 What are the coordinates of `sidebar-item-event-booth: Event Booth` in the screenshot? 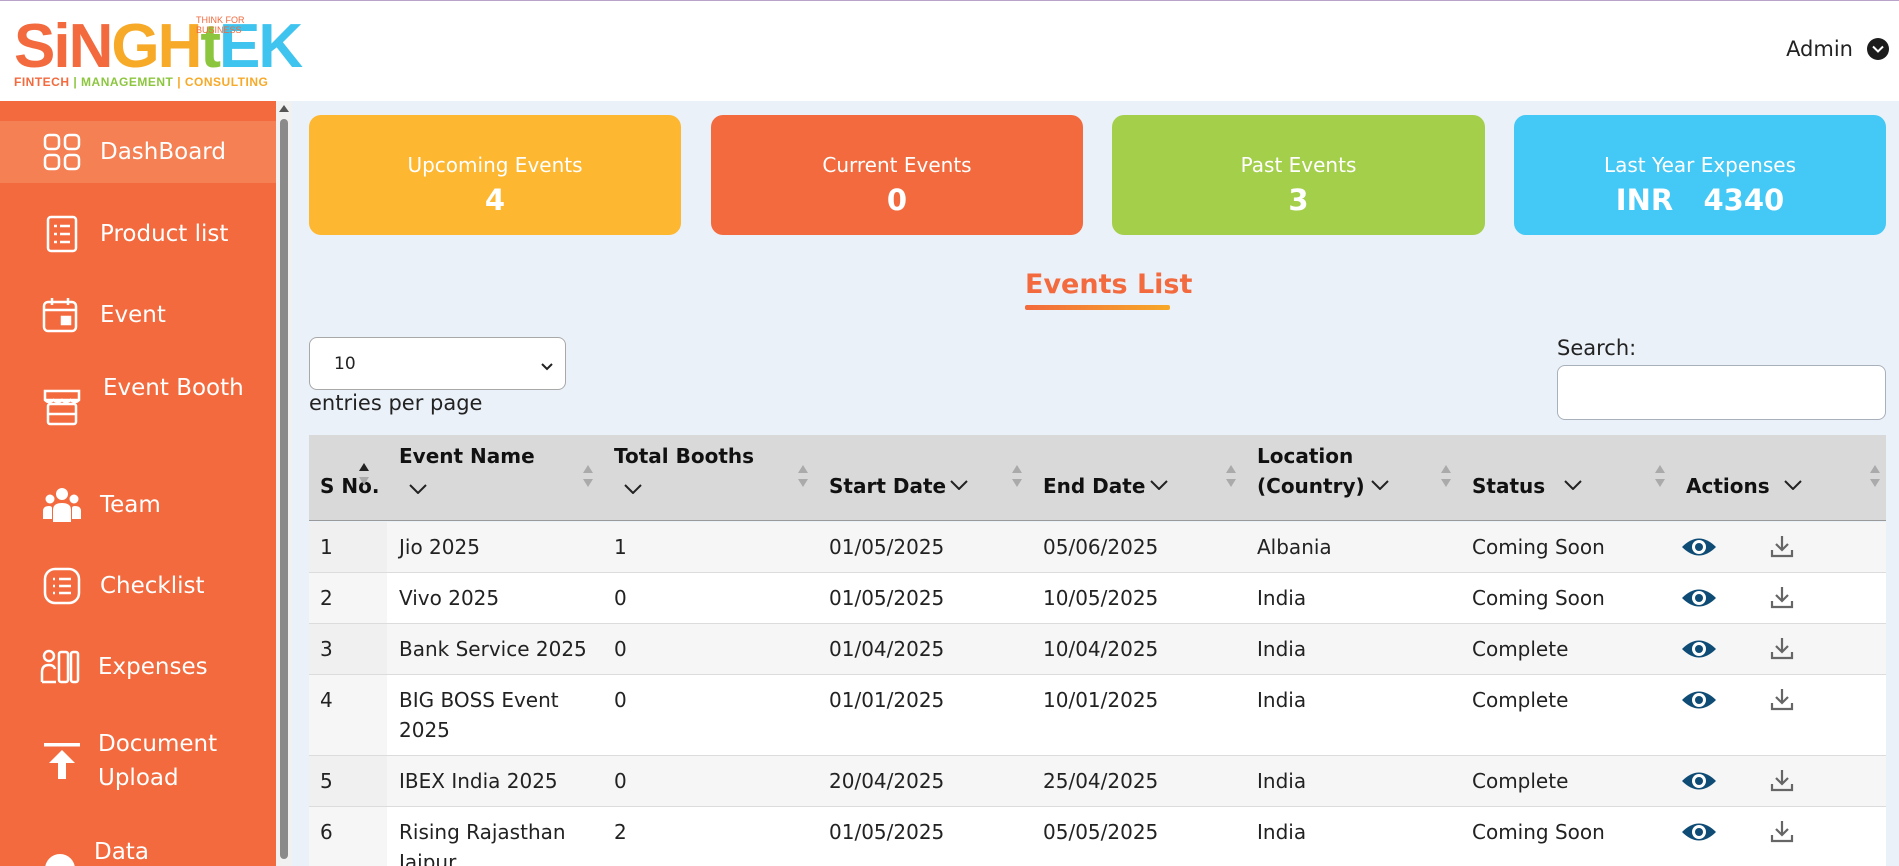 It's located at (138, 407).